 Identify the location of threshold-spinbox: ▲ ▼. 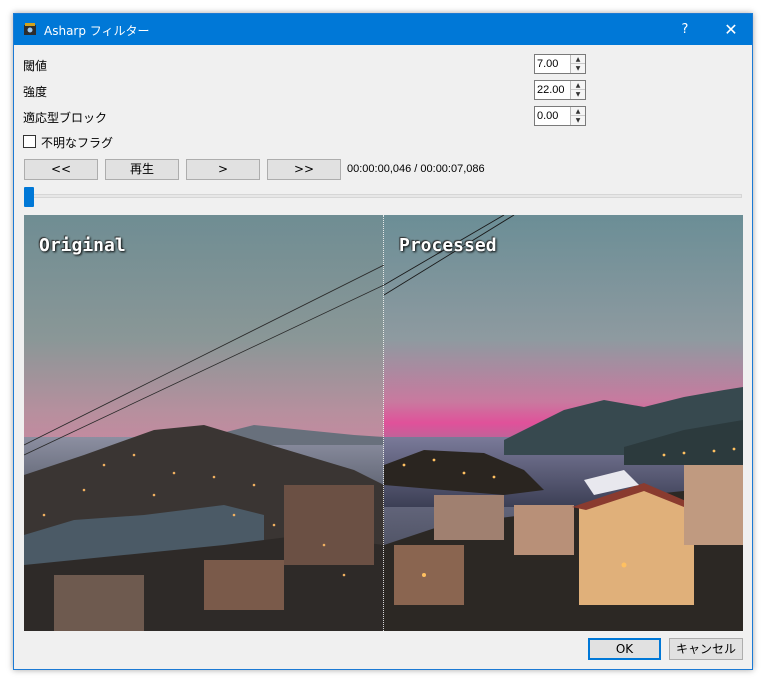
(560, 64).